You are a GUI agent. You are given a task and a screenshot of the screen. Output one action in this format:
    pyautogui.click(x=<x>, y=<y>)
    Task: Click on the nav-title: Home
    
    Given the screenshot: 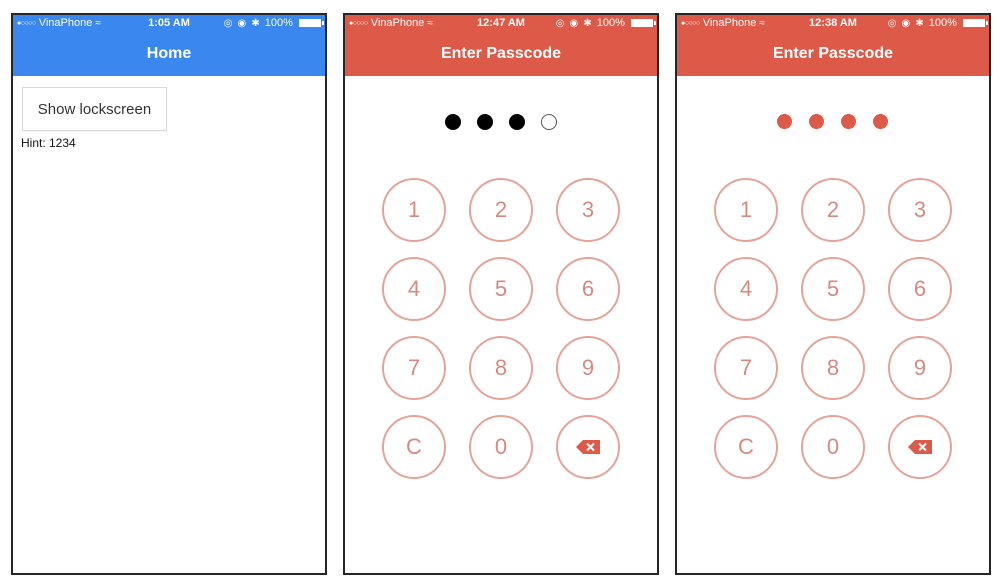 What is the action you would take?
    pyautogui.click(x=169, y=53)
    